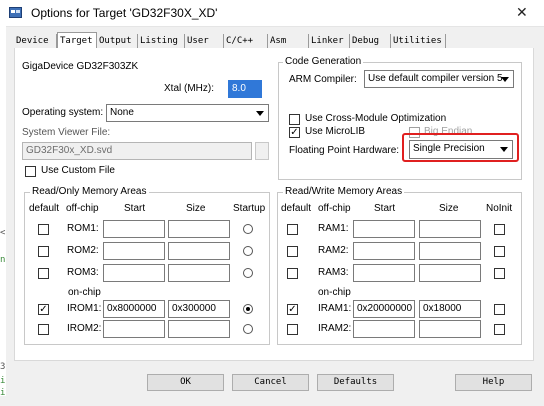 This screenshot has height=406, width=544. What do you see at coordinates (185, 382) in the screenshot?
I see `ok-button: OK` at bounding box center [185, 382].